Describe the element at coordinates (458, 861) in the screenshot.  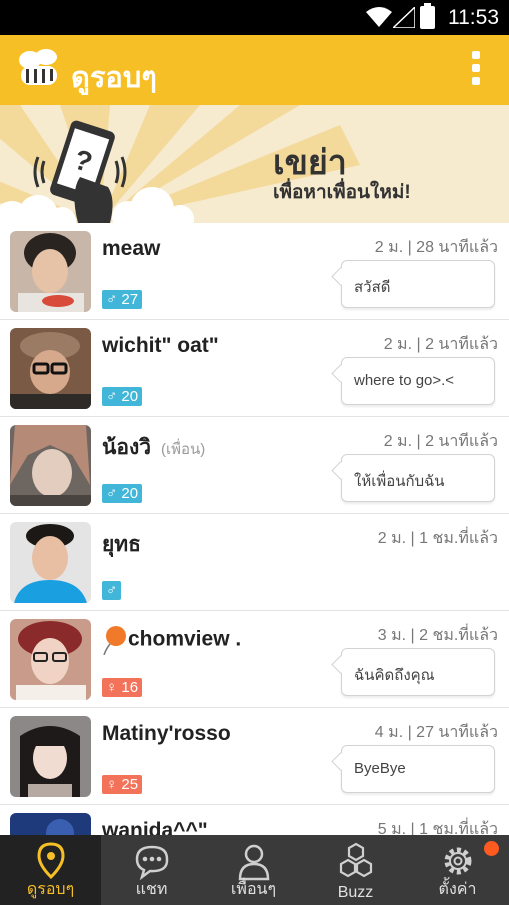
I see `gear-icon` at that location.